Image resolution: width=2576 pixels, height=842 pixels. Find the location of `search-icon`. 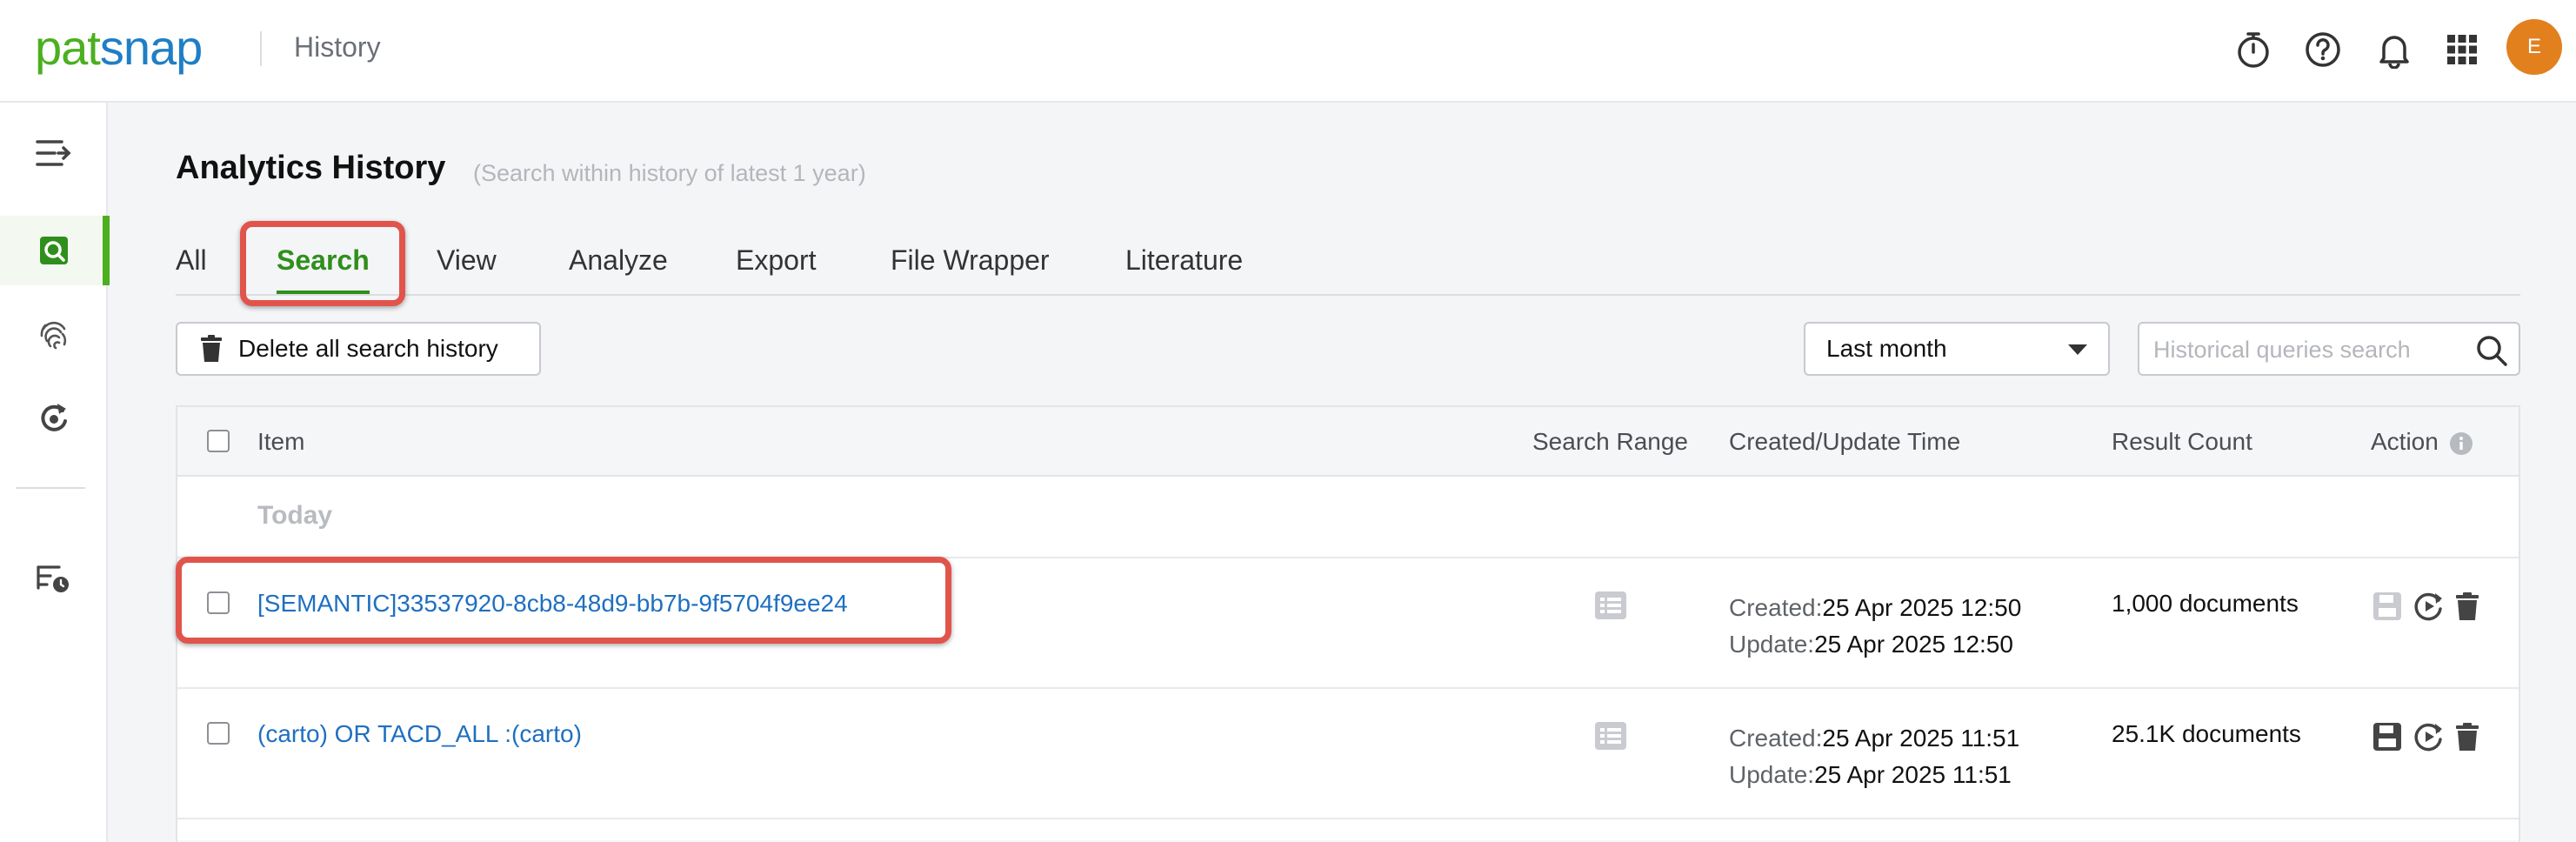

search-icon is located at coordinates (2491, 352).